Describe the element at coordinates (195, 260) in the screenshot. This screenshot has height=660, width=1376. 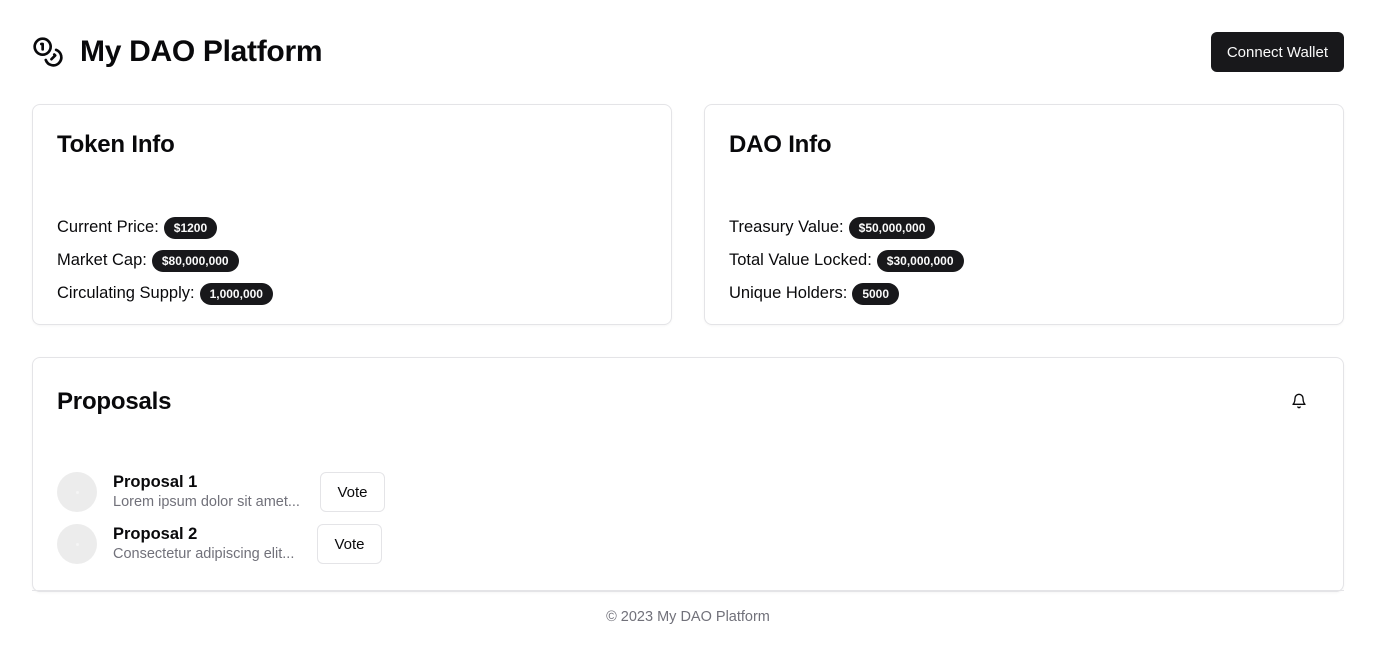
I see `stat-badge: $80,000,000` at that location.